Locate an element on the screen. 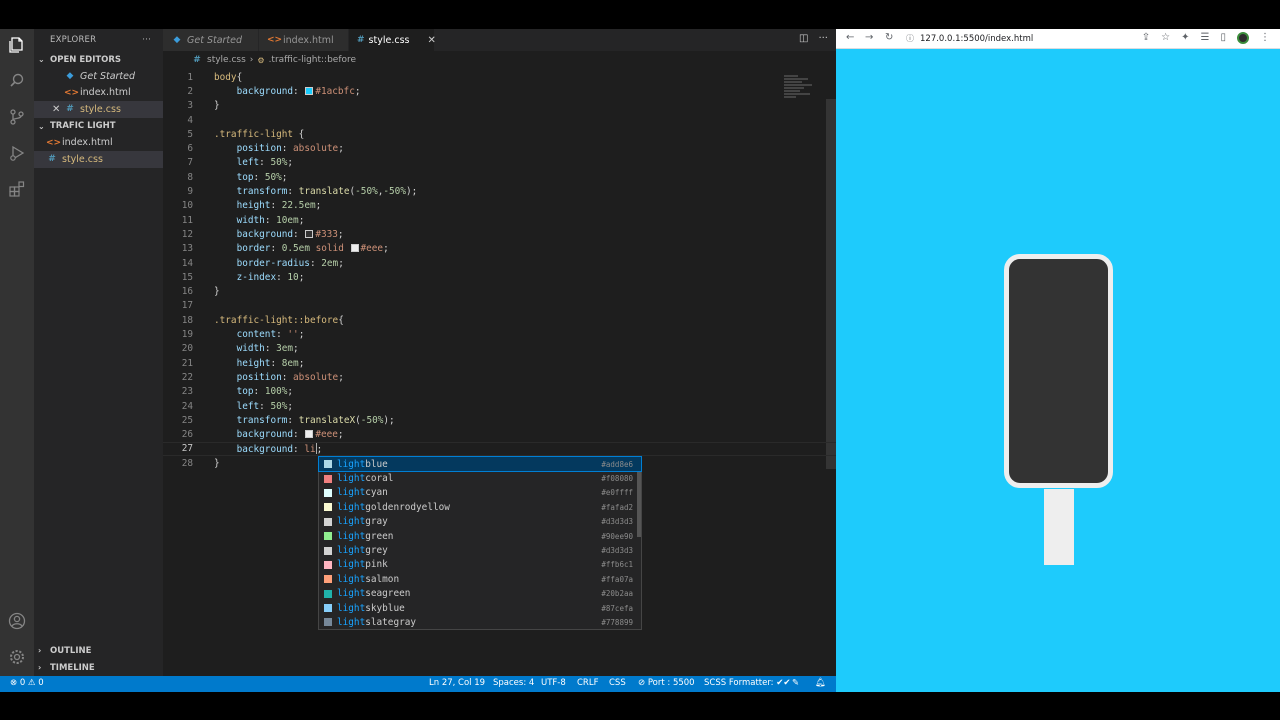  breadcrumb-file: style.css is located at coordinates (226, 60).